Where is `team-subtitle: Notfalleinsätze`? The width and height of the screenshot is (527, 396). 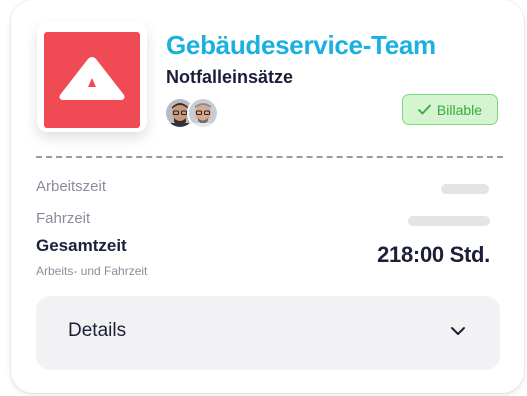 team-subtitle: Notfalleinsätze is located at coordinates (230, 77).